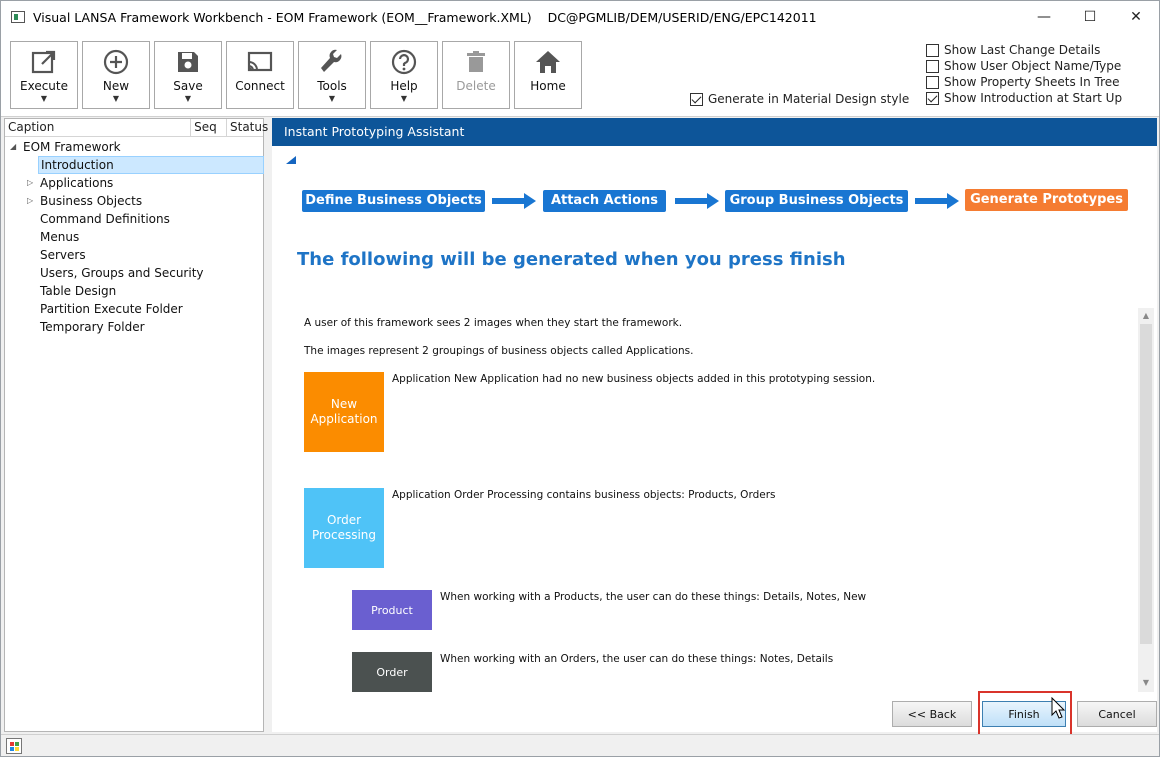 This screenshot has height=757, width=1160. Describe the element at coordinates (714, 132) in the screenshot. I see `panel-title: Instant Prototyping Assistant` at that location.